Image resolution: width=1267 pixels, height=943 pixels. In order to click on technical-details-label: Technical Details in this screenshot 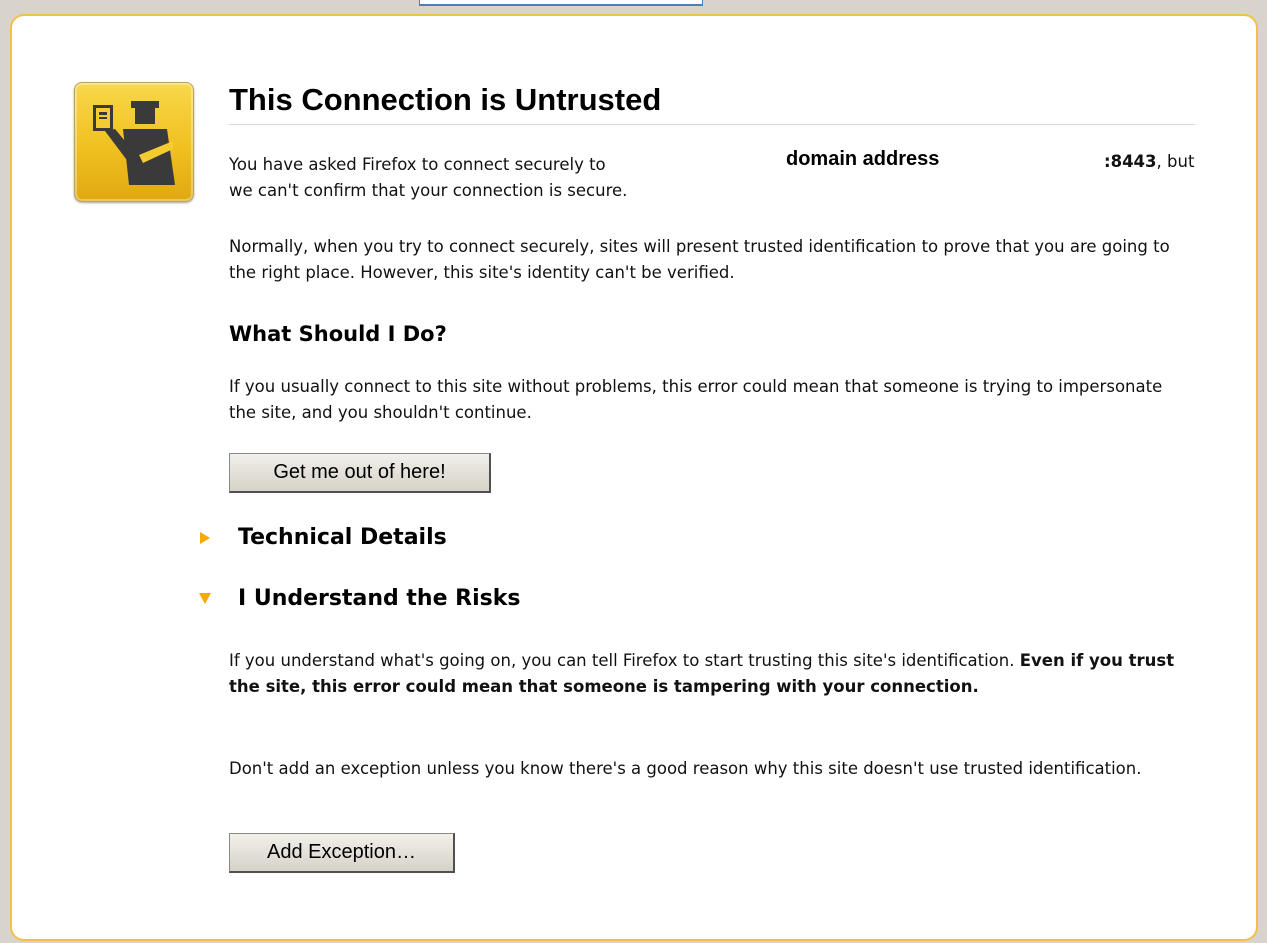, I will do `click(342, 537)`.